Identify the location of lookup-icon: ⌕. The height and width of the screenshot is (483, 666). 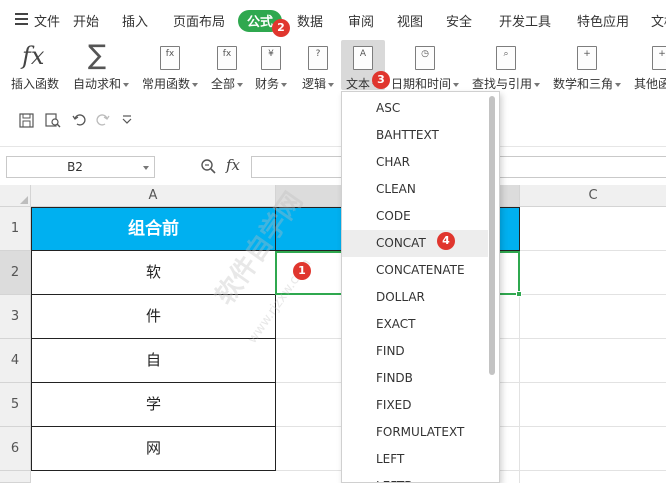
(506, 58).